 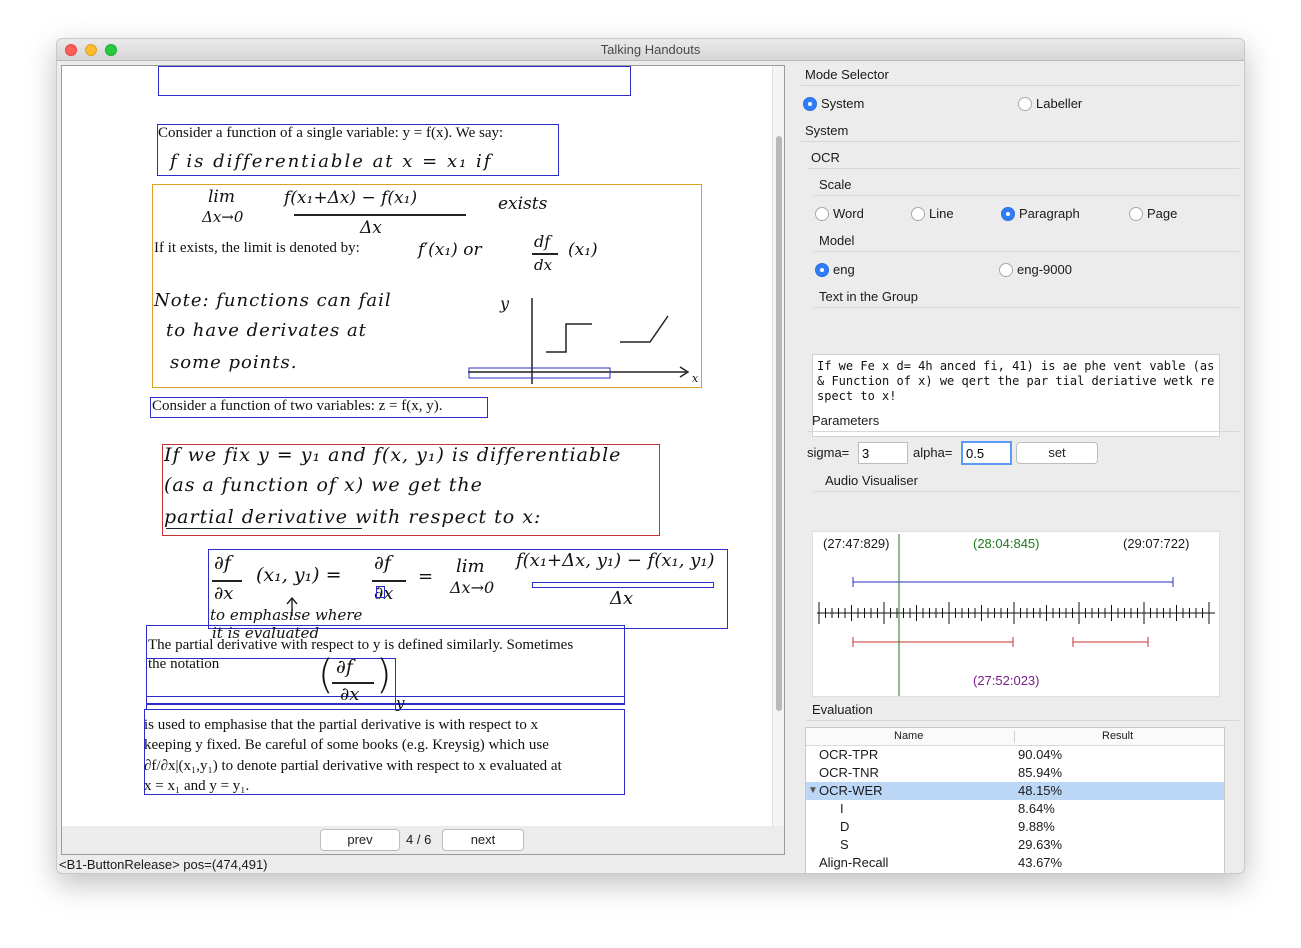 What do you see at coordinates (813, 791) in the screenshot?
I see `expand-triangle-icon: ▼` at bounding box center [813, 791].